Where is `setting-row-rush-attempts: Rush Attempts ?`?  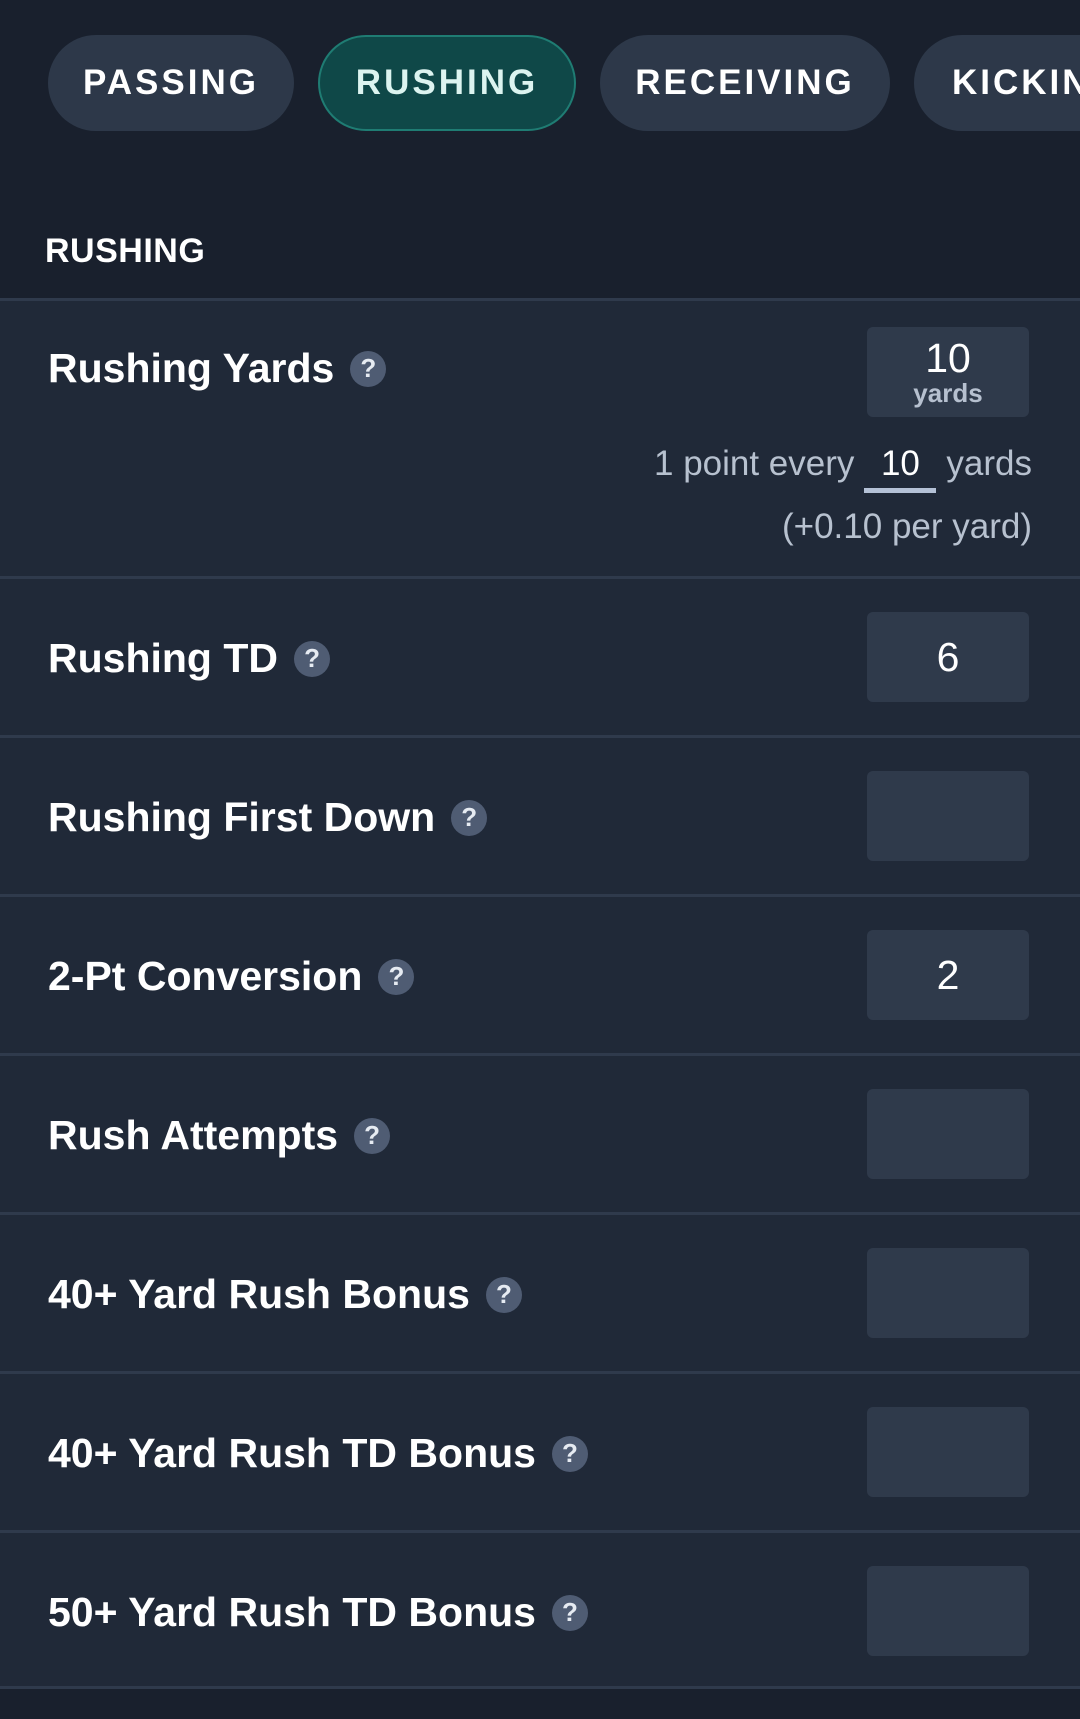
setting-row-rush-attempts: Rush Attempts ? is located at coordinates (540, 1132).